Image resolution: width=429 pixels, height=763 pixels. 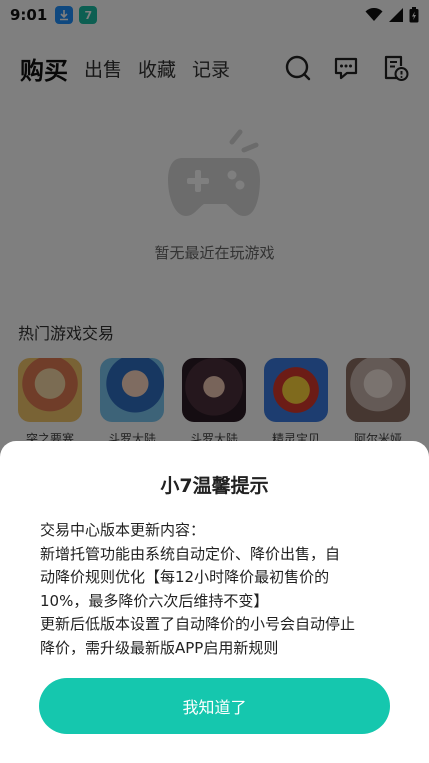 I want to click on dialog-line: 降价，需升级最新版APP启用新规则, so click(x=159, y=647).